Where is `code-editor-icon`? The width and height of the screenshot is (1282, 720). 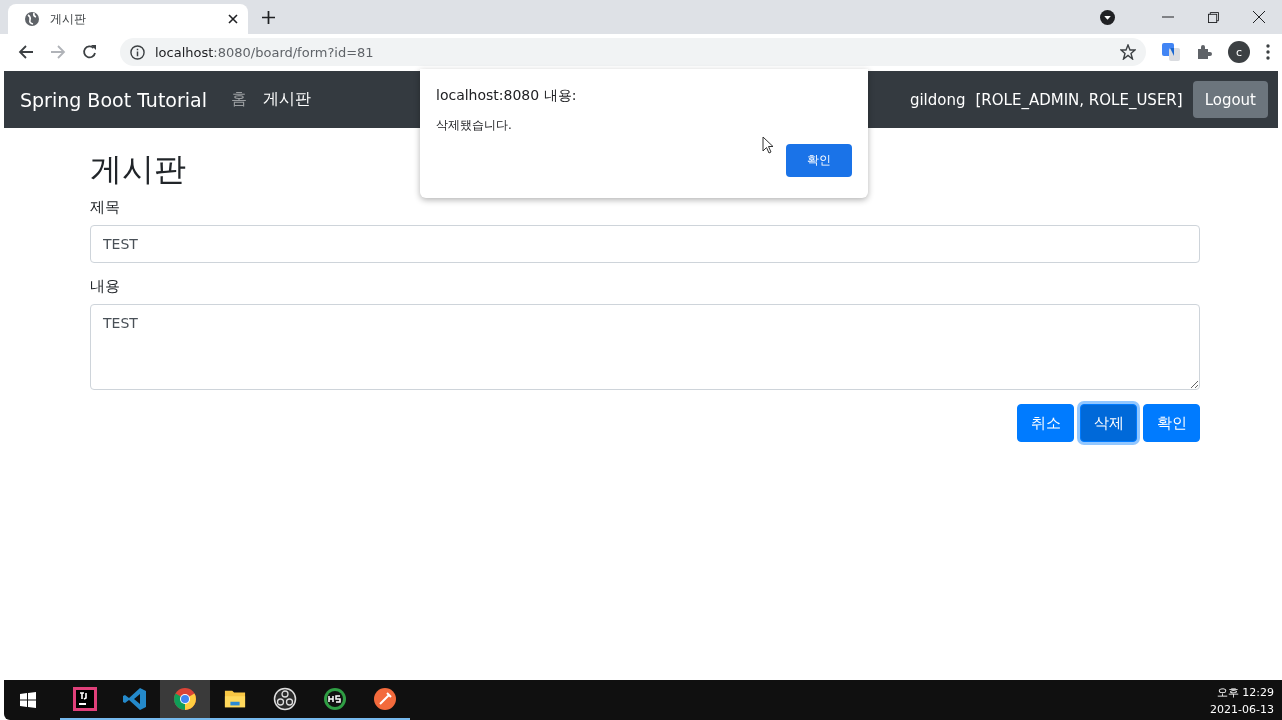
code-editor-icon is located at coordinates (135, 699).